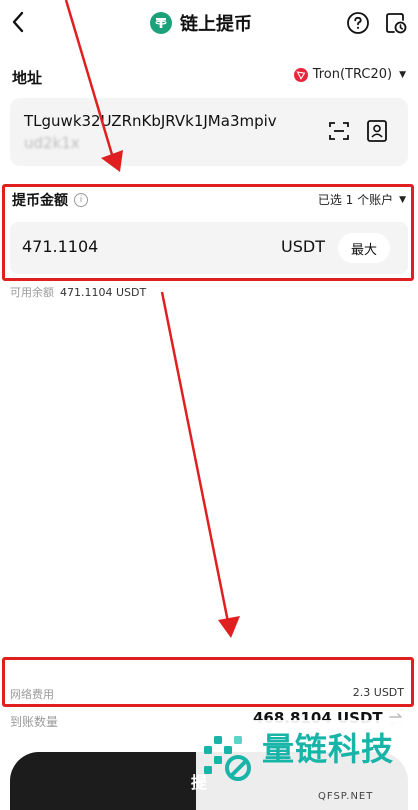  Describe the element at coordinates (346, 796) in the screenshot. I see `watermark-url: QFSP.NET` at that location.